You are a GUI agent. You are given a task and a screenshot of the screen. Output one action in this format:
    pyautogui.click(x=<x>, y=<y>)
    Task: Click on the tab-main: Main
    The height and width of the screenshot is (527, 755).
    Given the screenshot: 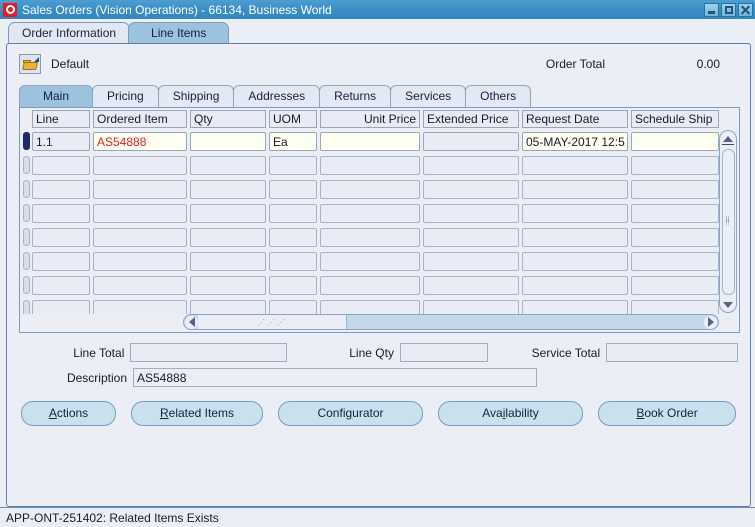 What is the action you would take?
    pyautogui.click(x=56, y=96)
    